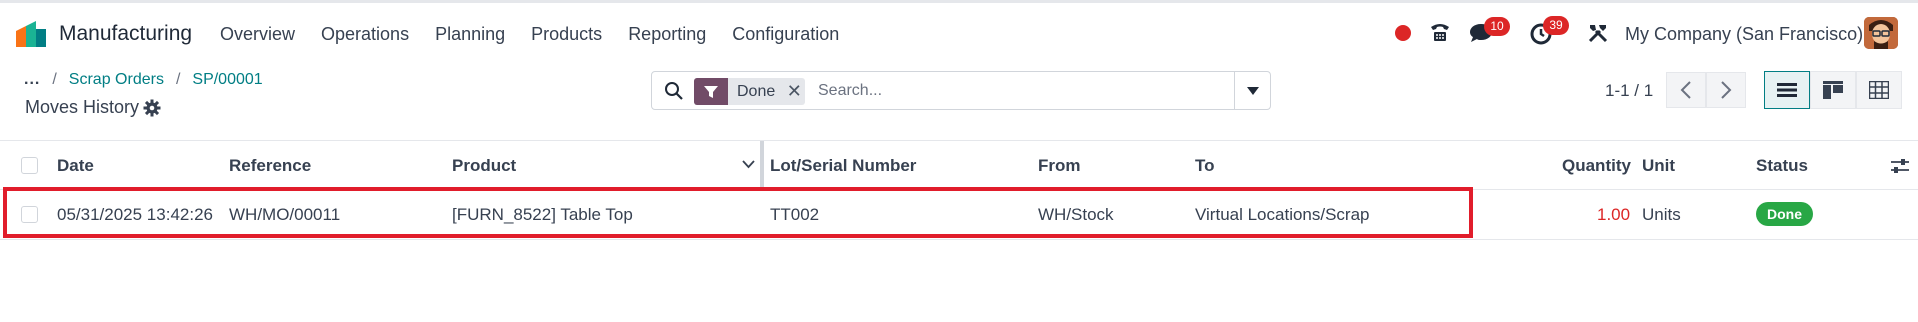 Image resolution: width=1918 pixels, height=322 pixels. What do you see at coordinates (257, 34) in the screenshot?
I see `menu-overview: Overview` at bounding box center [257, 34].